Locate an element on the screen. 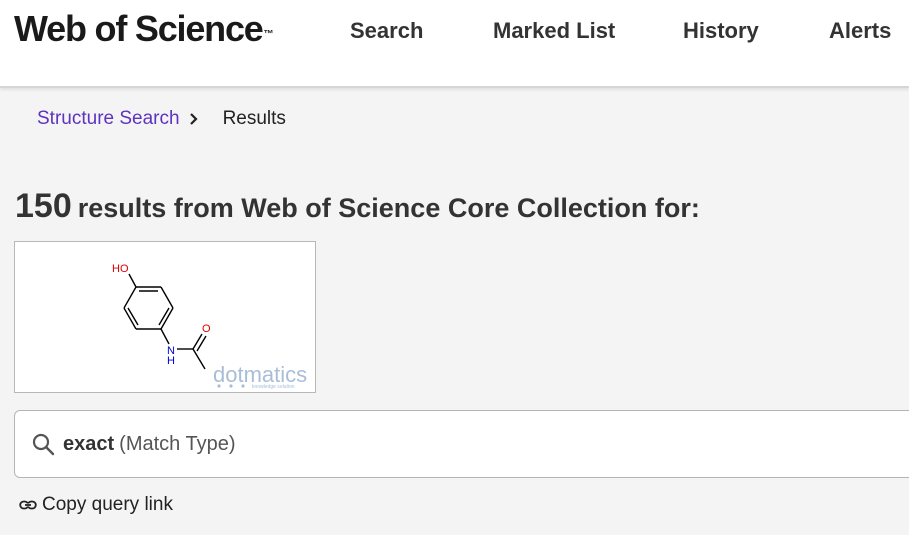 The height and width of the screenshot is (535, 909). breadcrumb: Structure Search Results is located at coordinates (161, 119).